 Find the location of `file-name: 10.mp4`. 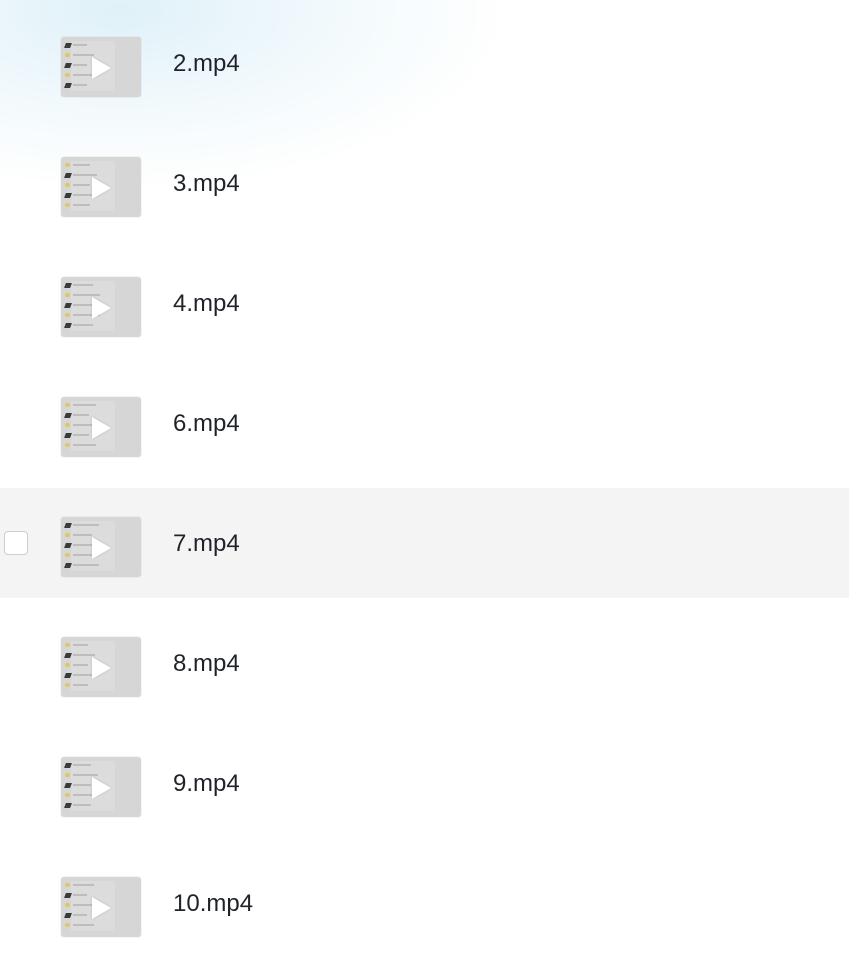

file-name: 10.mp4 is located at coordinates (213, 904).